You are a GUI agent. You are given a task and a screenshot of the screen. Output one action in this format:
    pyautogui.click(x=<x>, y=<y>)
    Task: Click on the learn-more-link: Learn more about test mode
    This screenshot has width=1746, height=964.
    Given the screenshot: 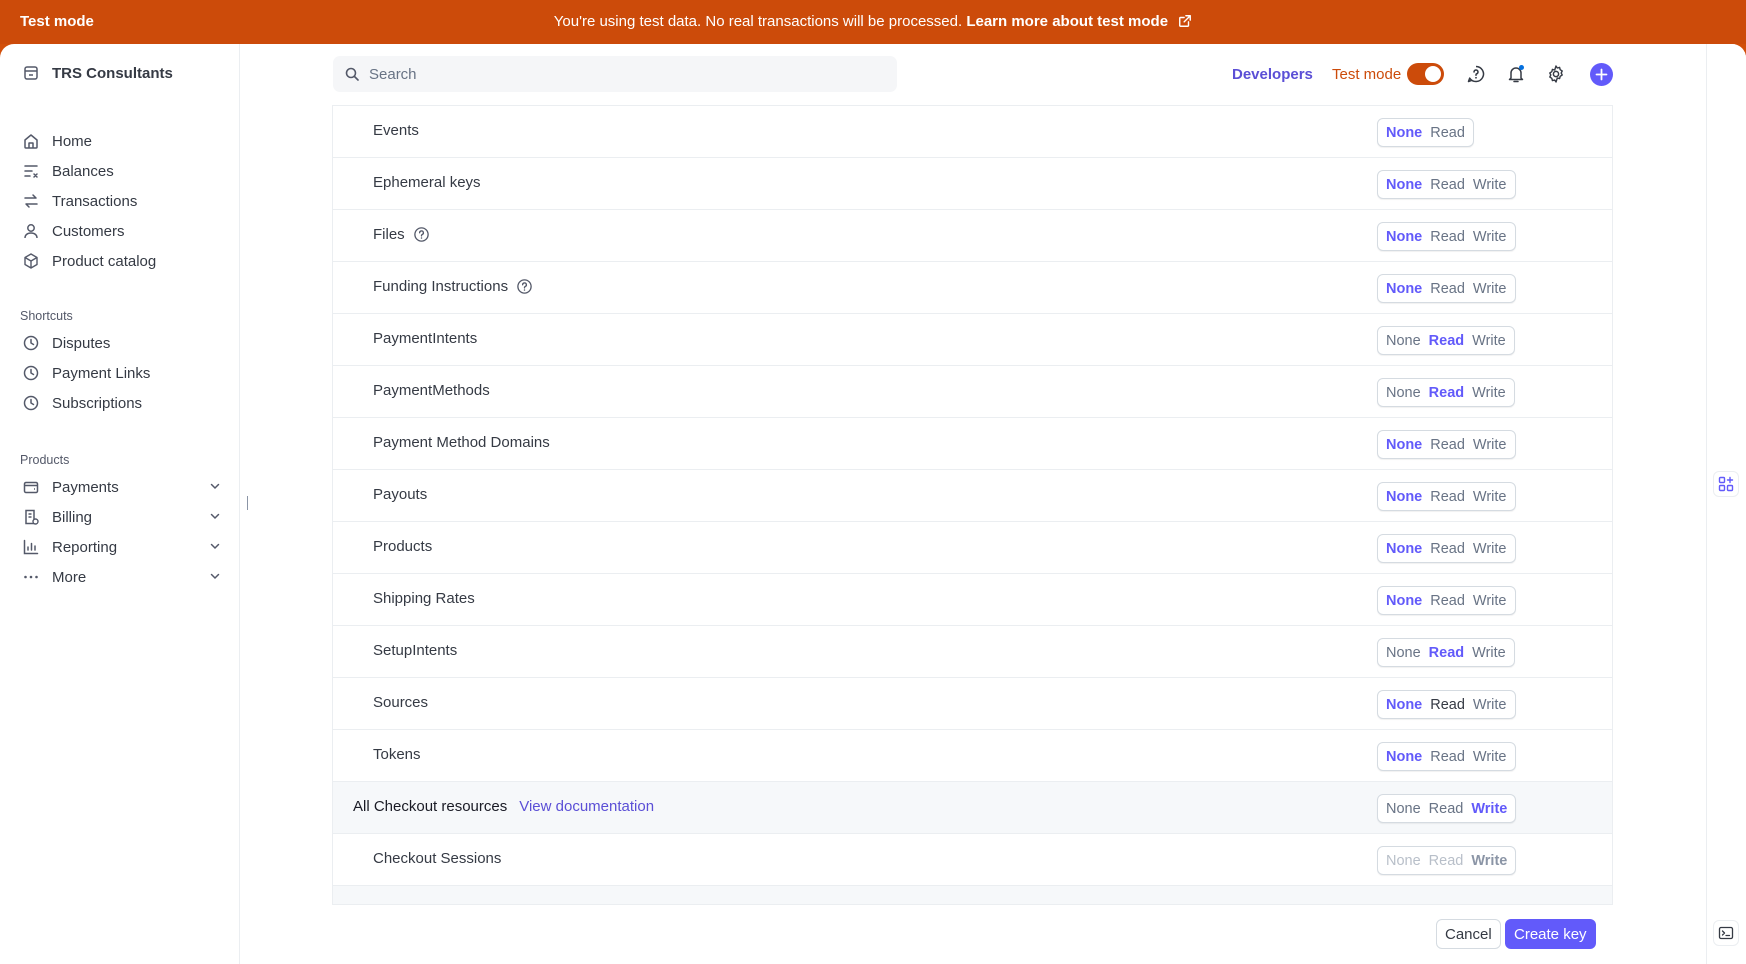 What is the action you would take?
    pyautogui.click(x=1067, y=21)
    